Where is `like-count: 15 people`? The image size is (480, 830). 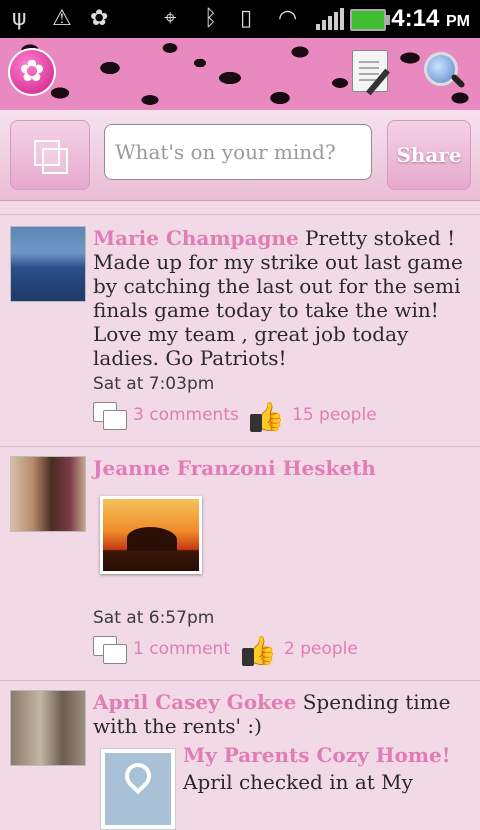
like-count: 15 people is located at coordinates (334, 415).